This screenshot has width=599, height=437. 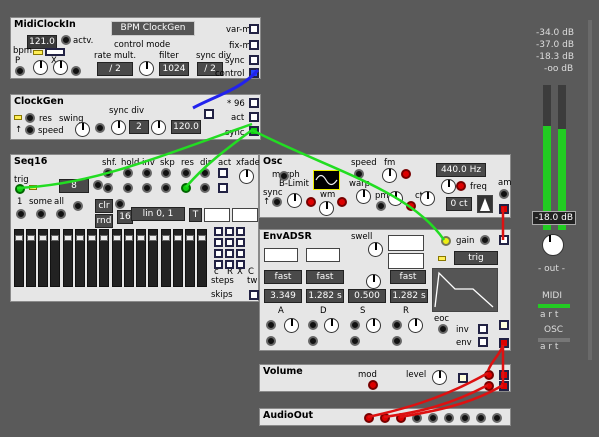 I want to click on swell-knob, so click(x=375, y=249).